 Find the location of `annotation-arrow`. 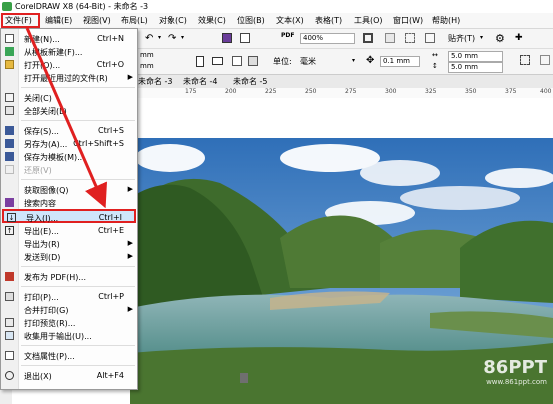

annotation-arrow is located at coordinates (66, 118).